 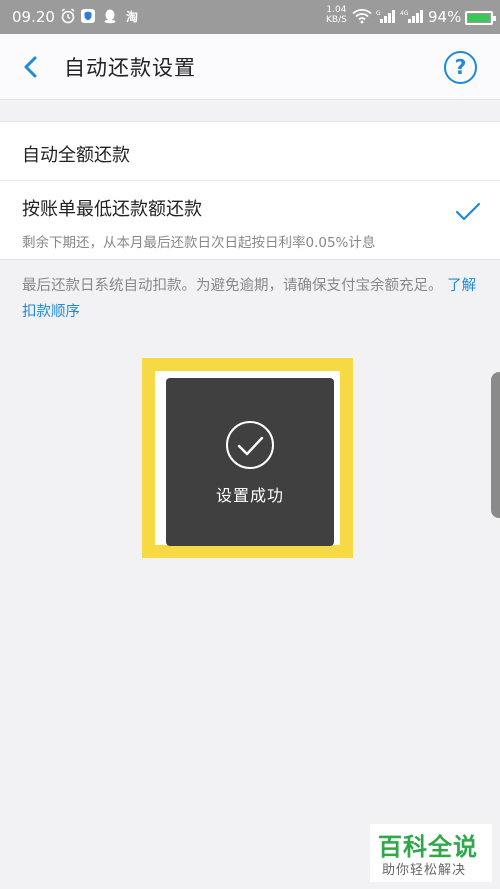 I want to click on help-button: ?, so click(x=460, y=67).